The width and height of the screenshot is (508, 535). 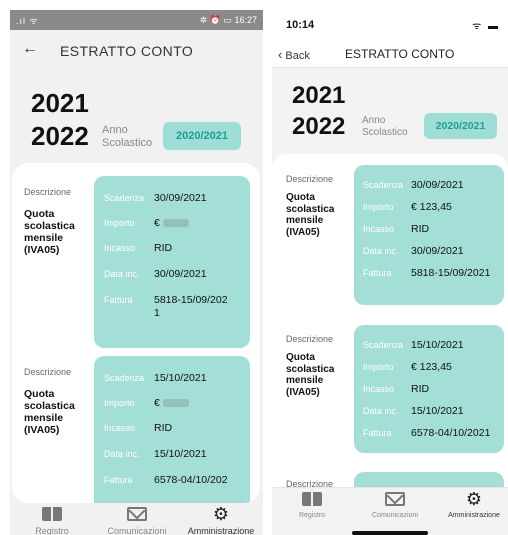 What do you see at coordinates (312, 499) in the screenshot?
I see `book-icon` at bounding box center [312, 499].